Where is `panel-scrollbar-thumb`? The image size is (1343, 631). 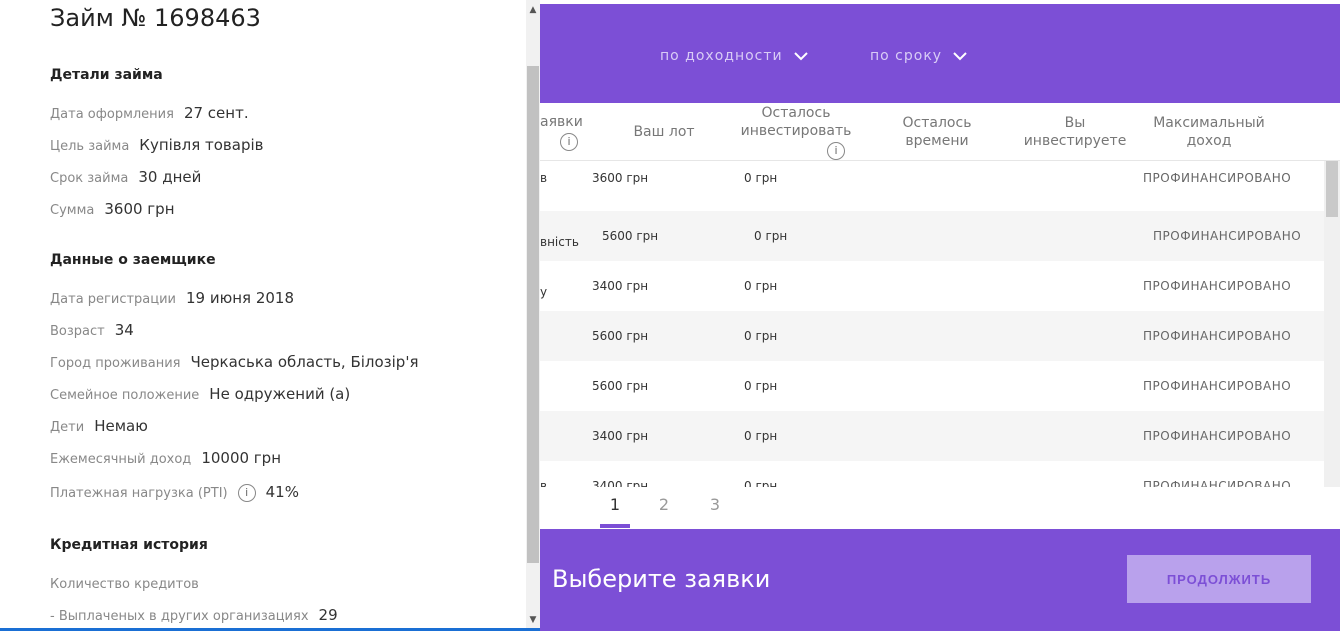 panel-scrollbar-thumb is located at coordinates (533, 314).